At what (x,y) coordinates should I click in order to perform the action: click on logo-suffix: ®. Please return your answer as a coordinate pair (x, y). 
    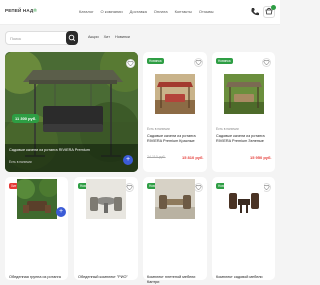
    Looking at the image, I should click on (35, 10).